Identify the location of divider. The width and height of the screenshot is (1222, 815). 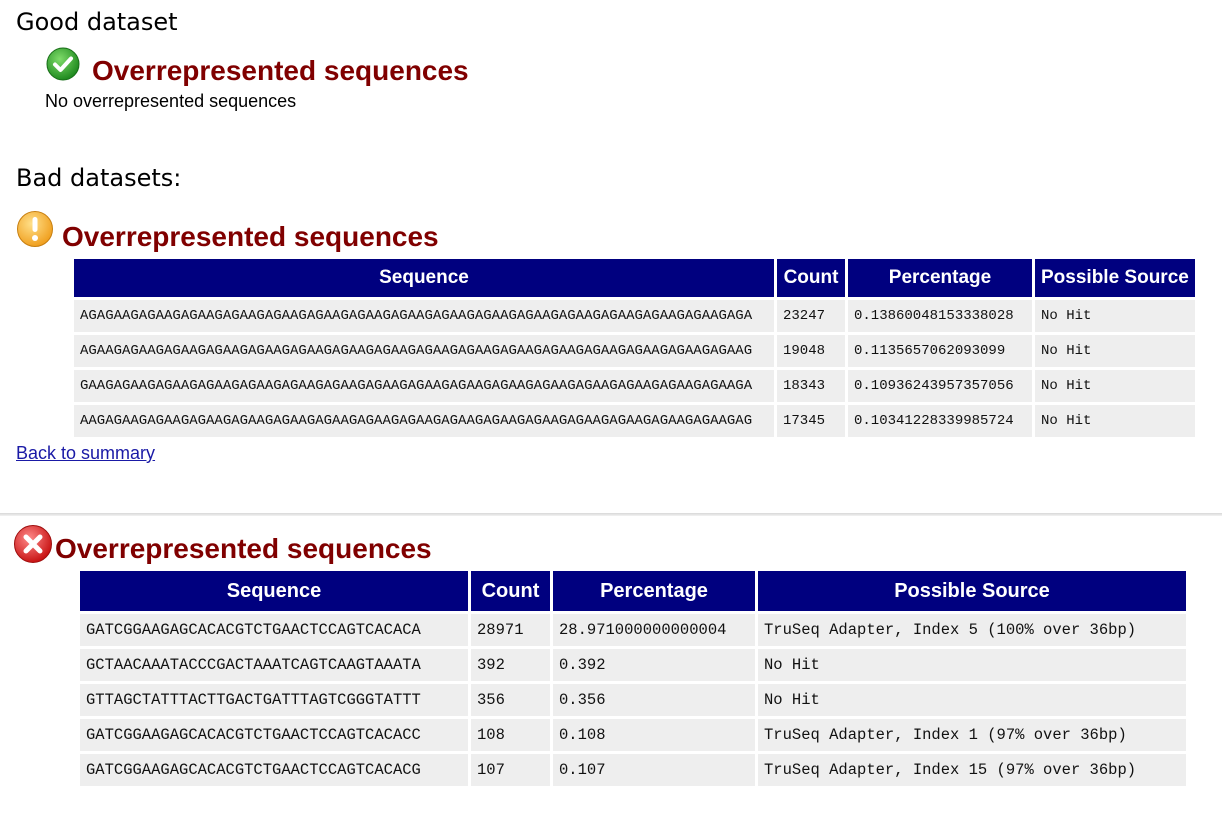
(611, 514).